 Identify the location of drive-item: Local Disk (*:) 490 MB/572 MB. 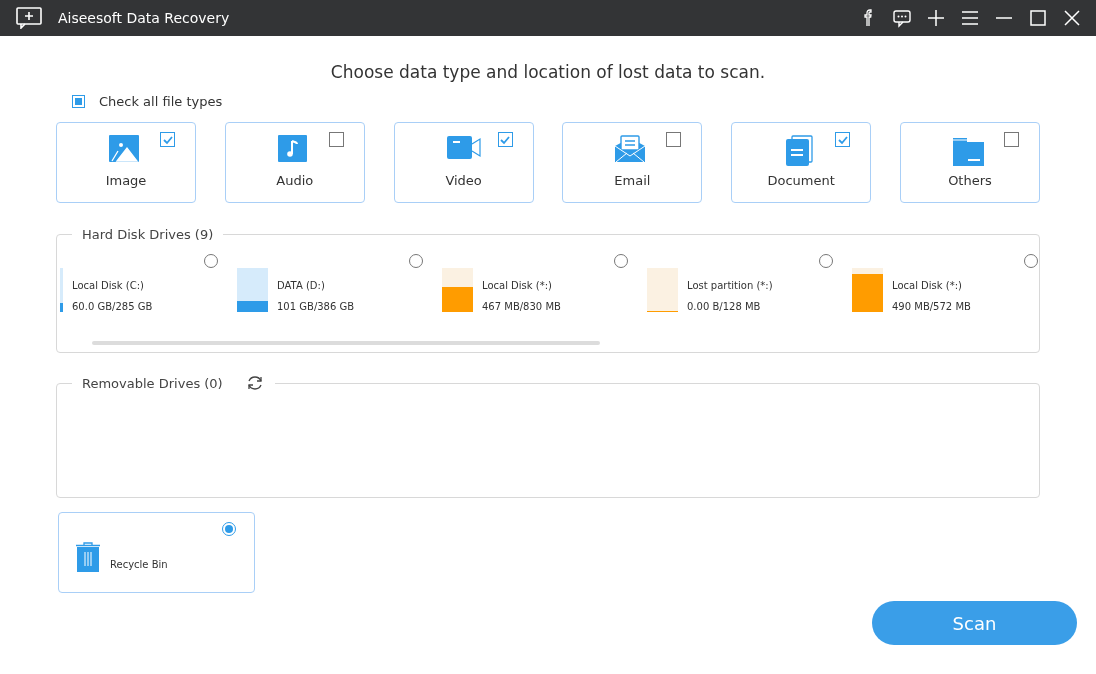
(946, 283).